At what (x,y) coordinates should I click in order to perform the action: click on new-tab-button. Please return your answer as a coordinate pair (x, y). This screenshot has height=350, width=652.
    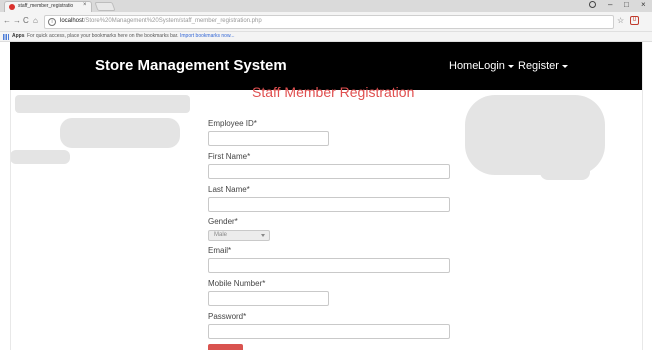
    Looking at the image, I should click on (105, 6).